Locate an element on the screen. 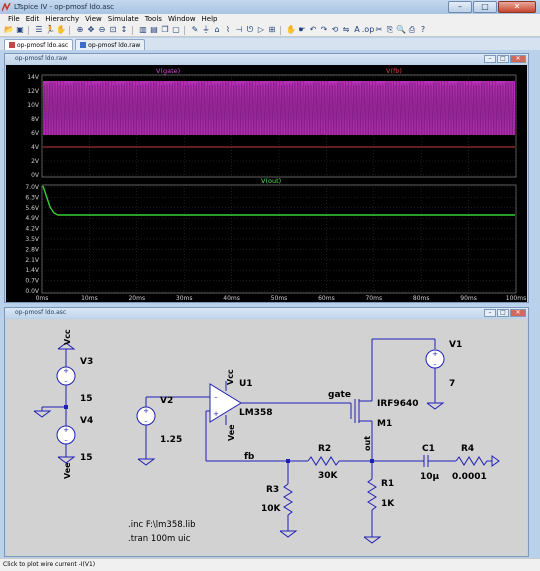  spice-directive-tran: .tran 100m uic is located at coordinates (159, 539).